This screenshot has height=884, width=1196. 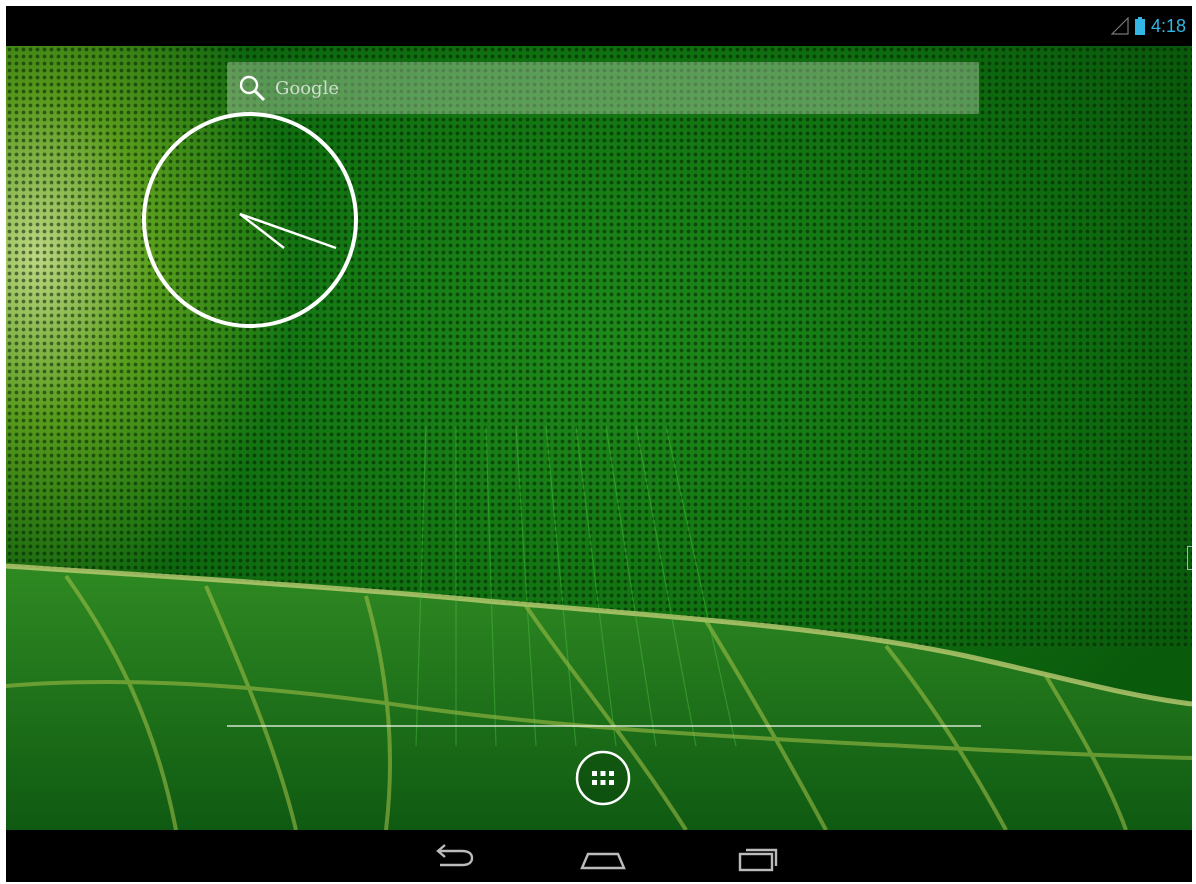 I want to click on status-bar: 4:18, so click(x=599, y=26).